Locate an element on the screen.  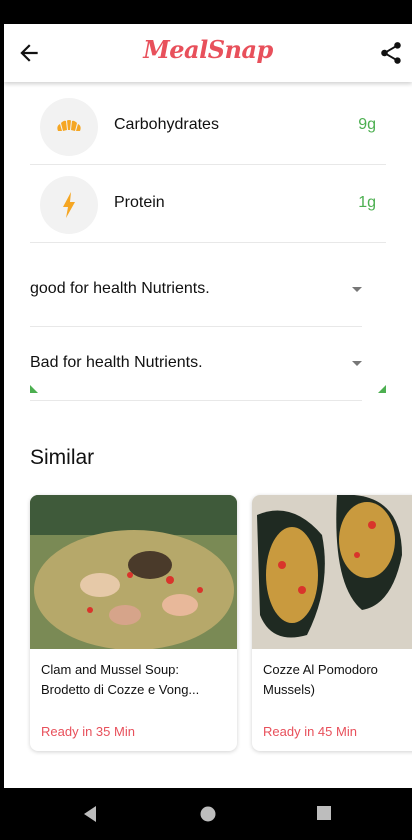
nav-back-icon is located at coordinates (90, 814).